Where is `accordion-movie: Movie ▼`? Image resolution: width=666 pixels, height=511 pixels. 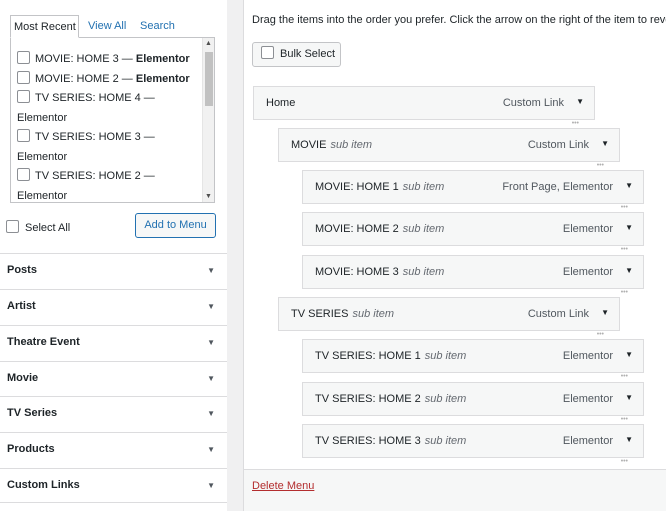
accordion-movie: Movie ▼ is located at coordinates (113, 378).